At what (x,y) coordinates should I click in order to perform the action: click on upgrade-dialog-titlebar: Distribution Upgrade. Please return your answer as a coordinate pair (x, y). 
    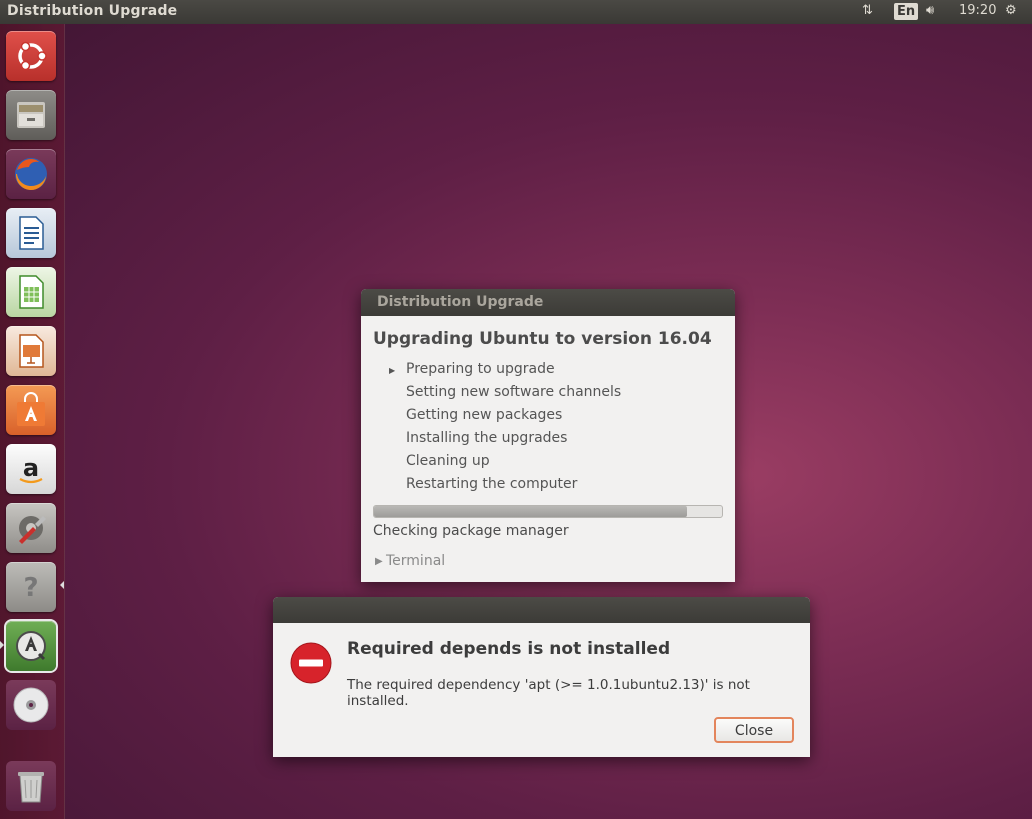
    Looking at the image, I should click on (548, 302).